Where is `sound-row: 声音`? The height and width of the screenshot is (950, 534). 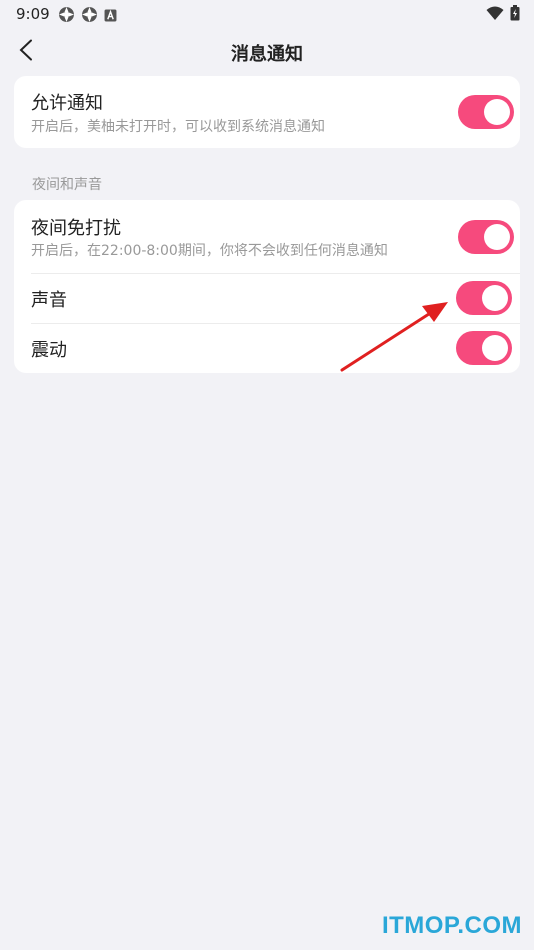
sound-row: 声音 is located at coordinates (267, 298).